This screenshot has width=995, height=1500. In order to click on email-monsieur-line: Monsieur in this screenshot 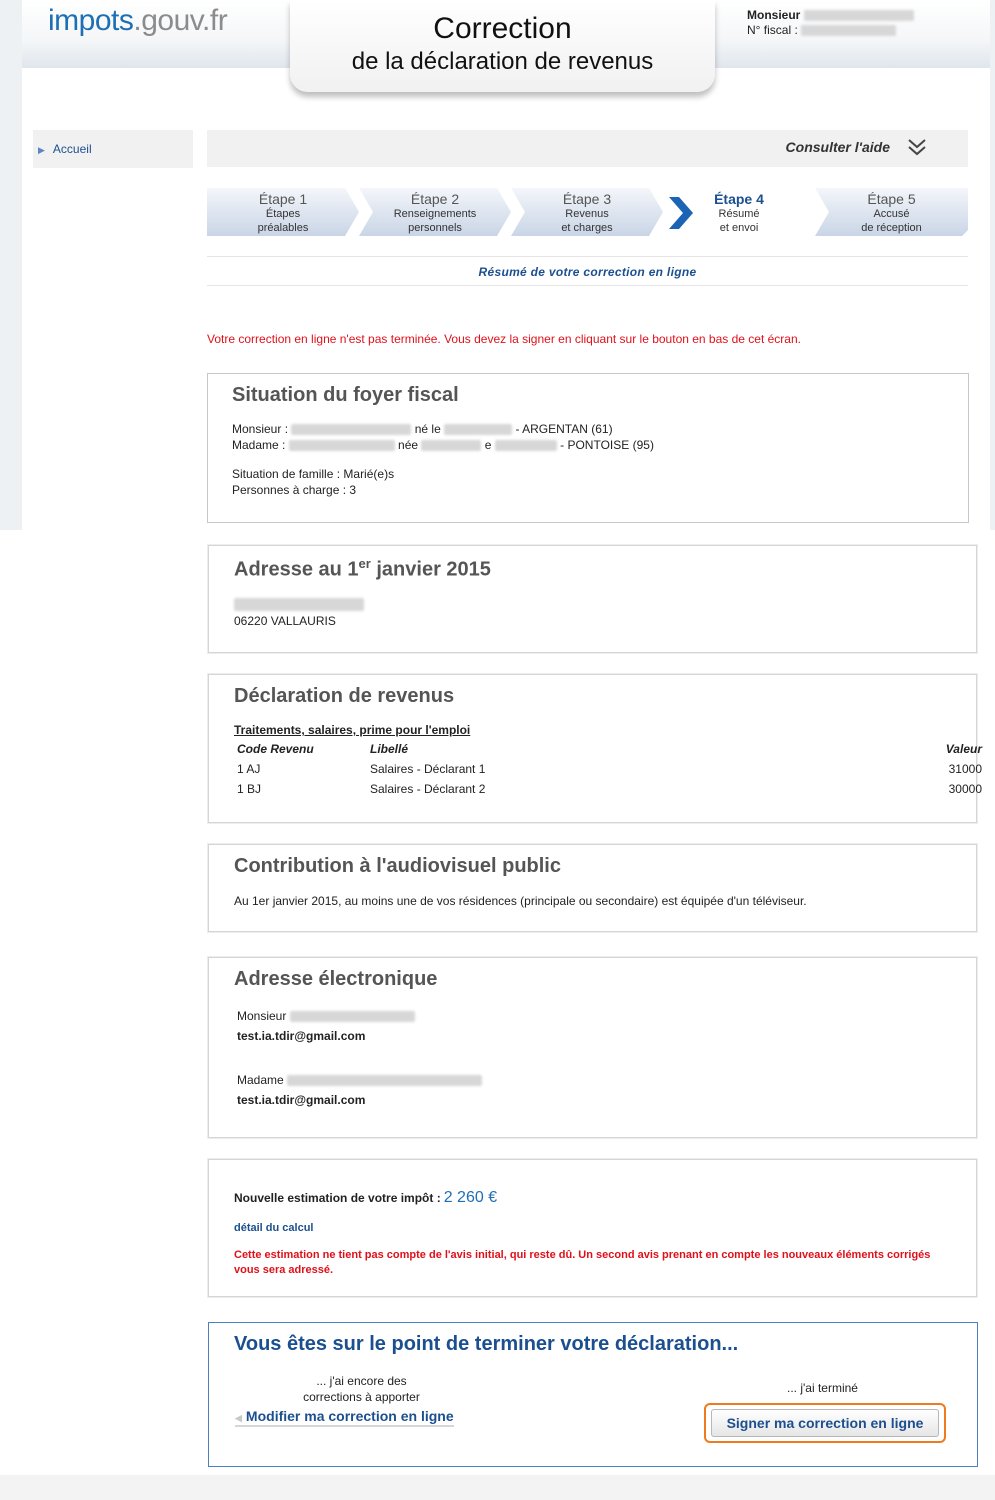, I will do `click(326, 1016)`.